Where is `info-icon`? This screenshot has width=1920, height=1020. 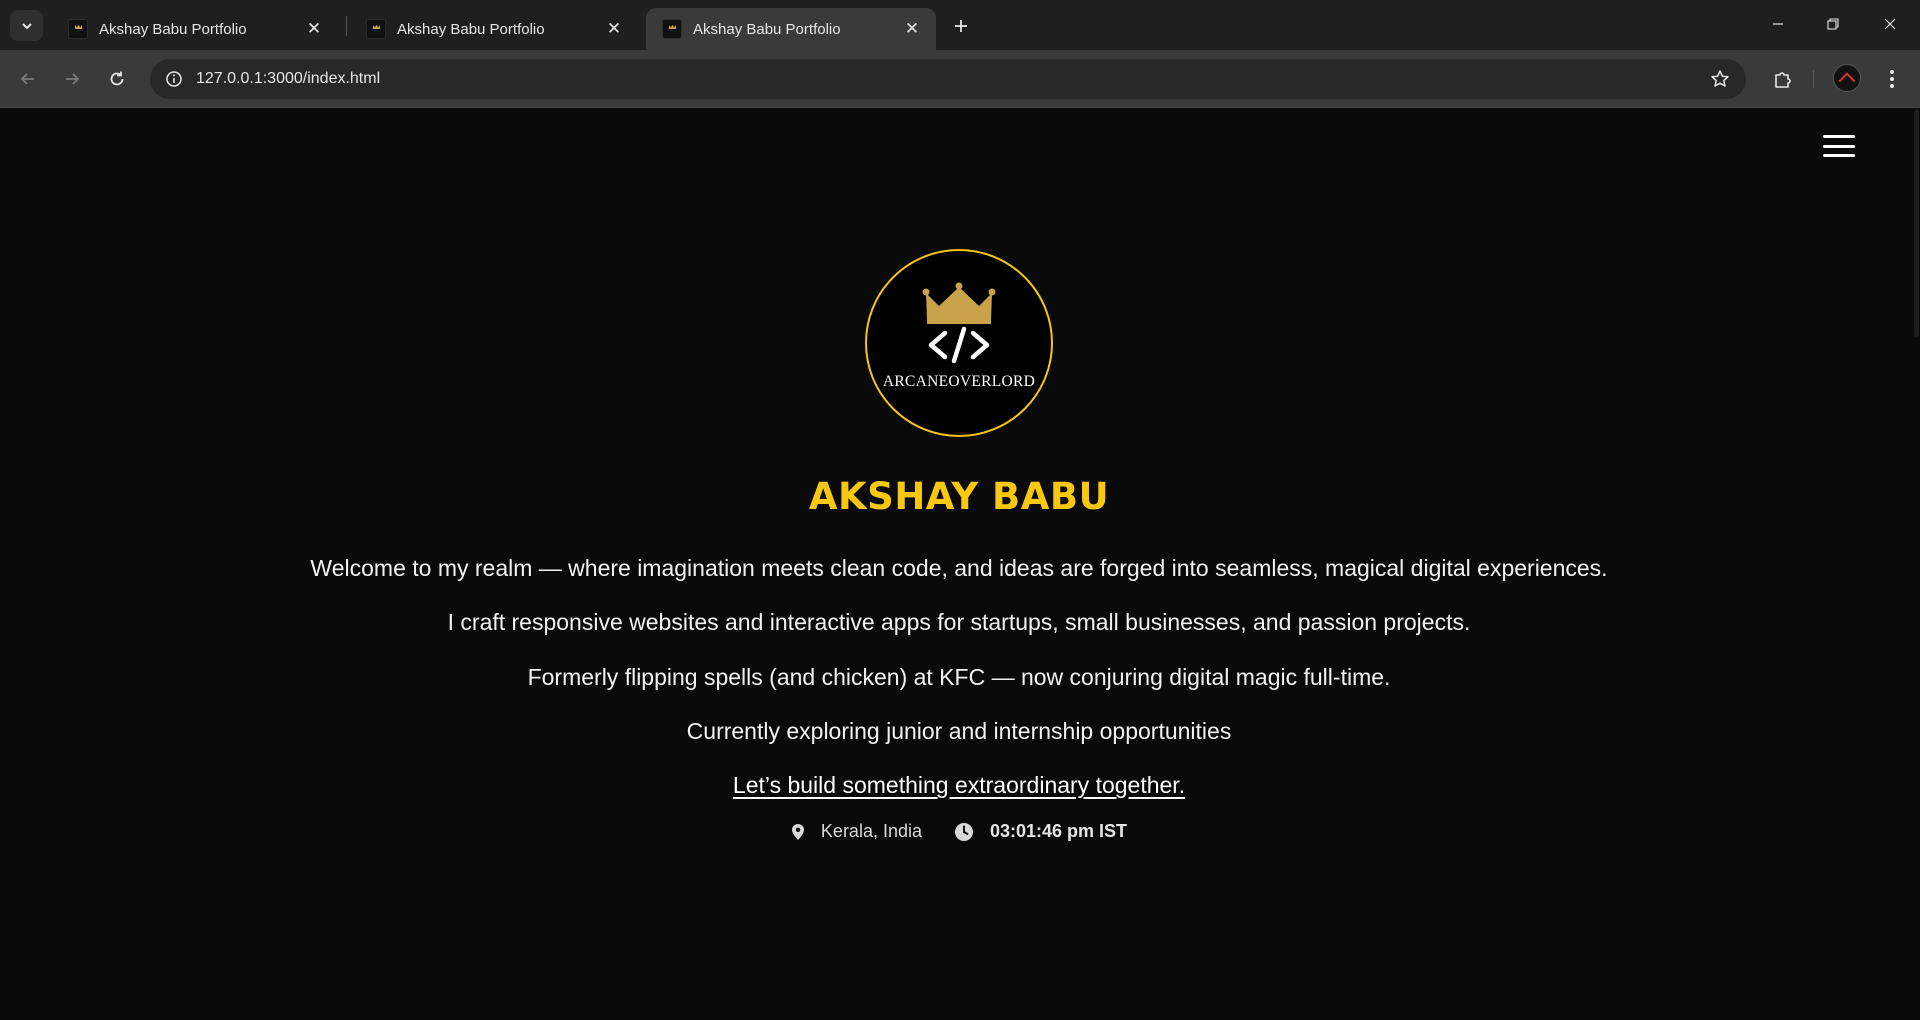
info-icon is located at coordinates (174, 79).